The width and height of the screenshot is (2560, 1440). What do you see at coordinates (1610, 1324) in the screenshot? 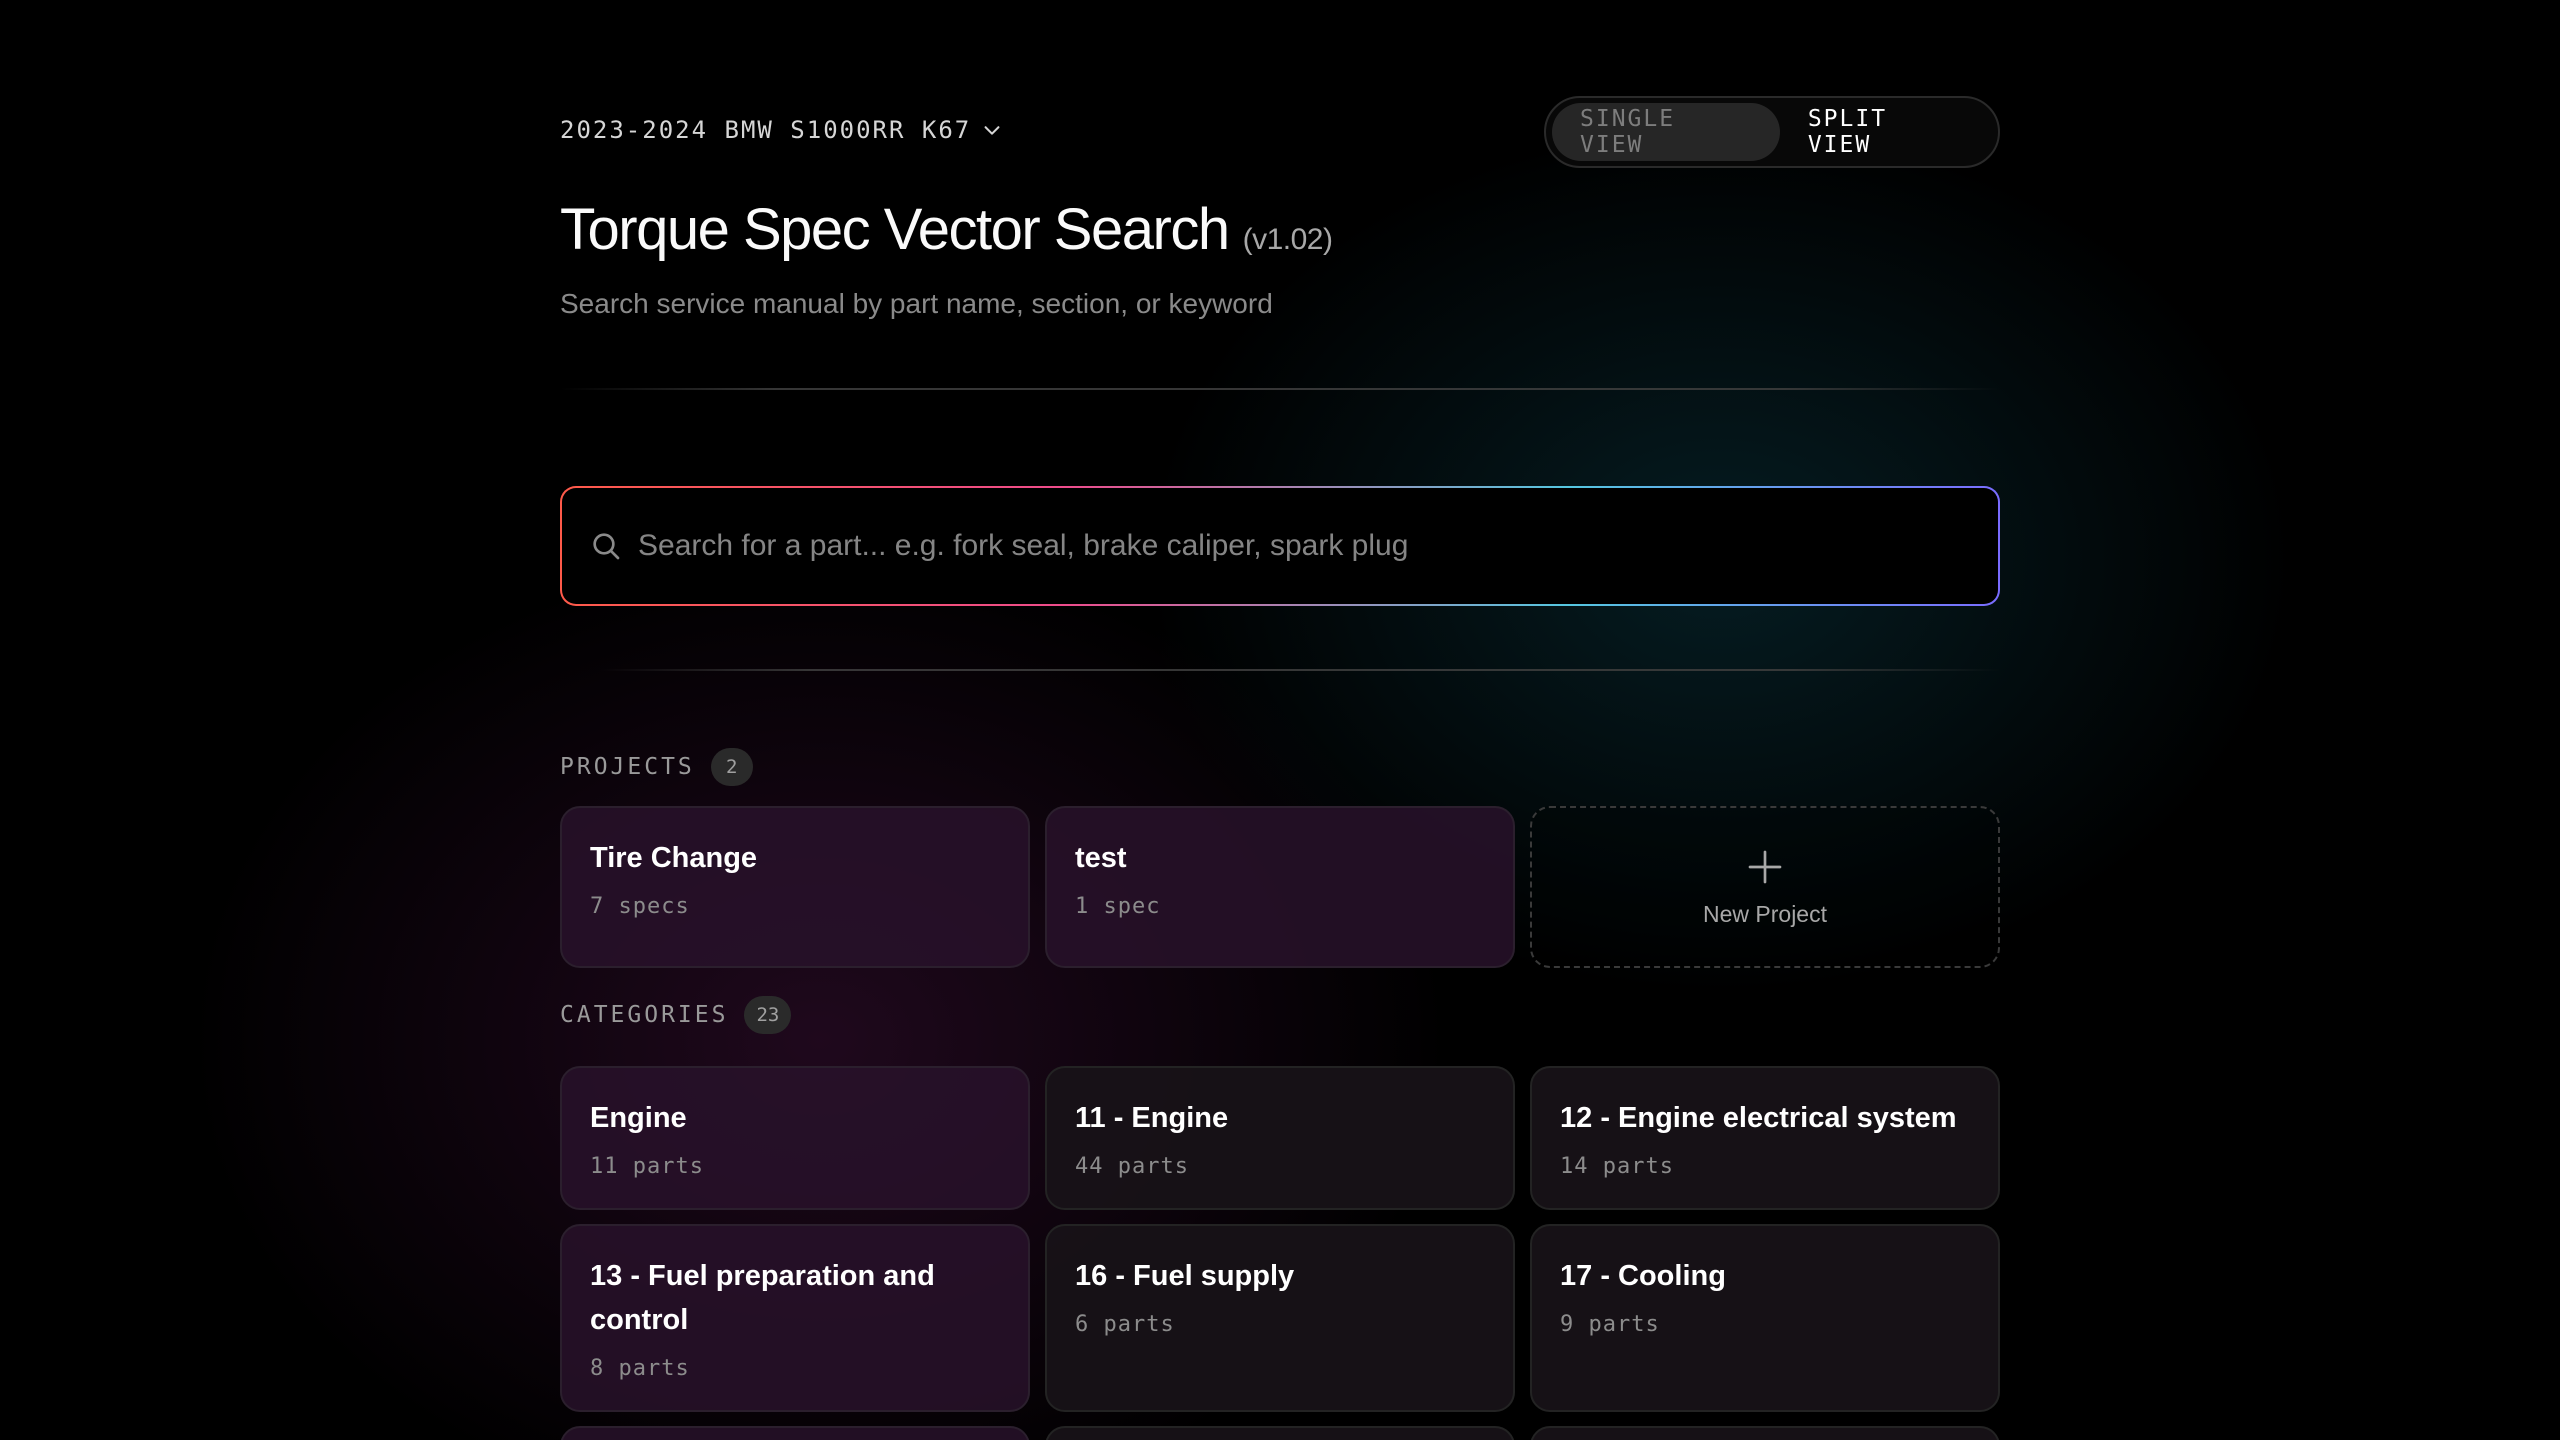
I see `category-part-count: 9 parts` at bounding box center [1610, 1324].